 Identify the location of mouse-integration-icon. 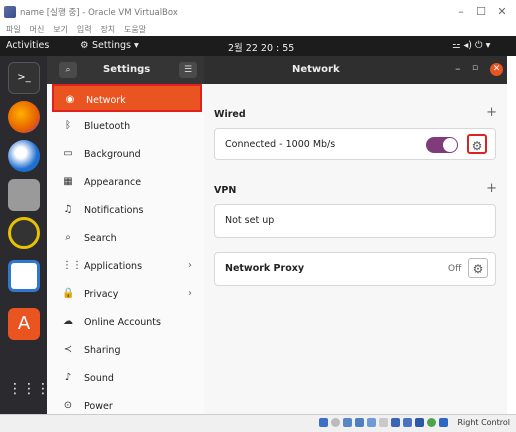
(431, 422).